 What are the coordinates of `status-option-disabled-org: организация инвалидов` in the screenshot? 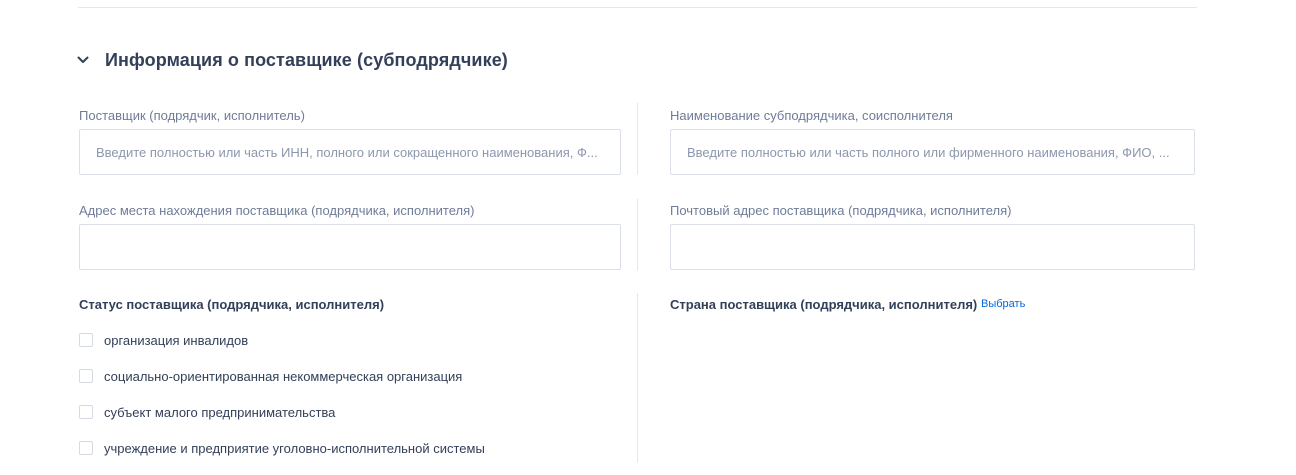 It's located at (163, 340).